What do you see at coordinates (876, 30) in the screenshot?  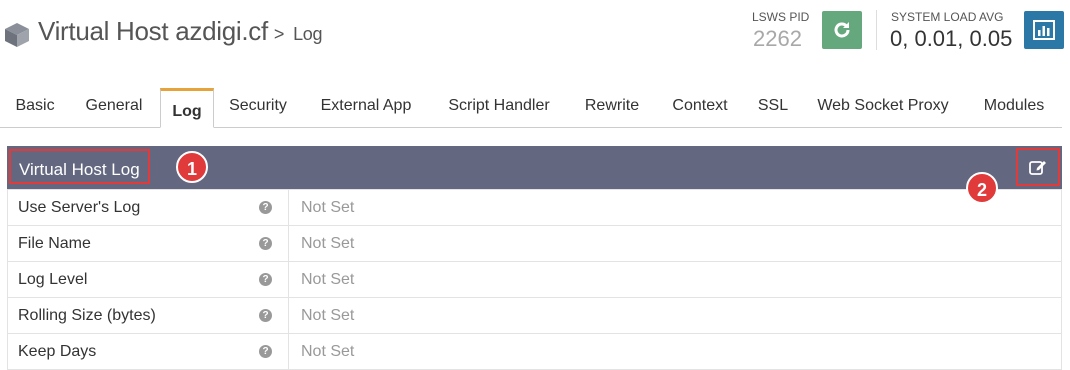 I see `header-divider` at bounding box center [876, 30].